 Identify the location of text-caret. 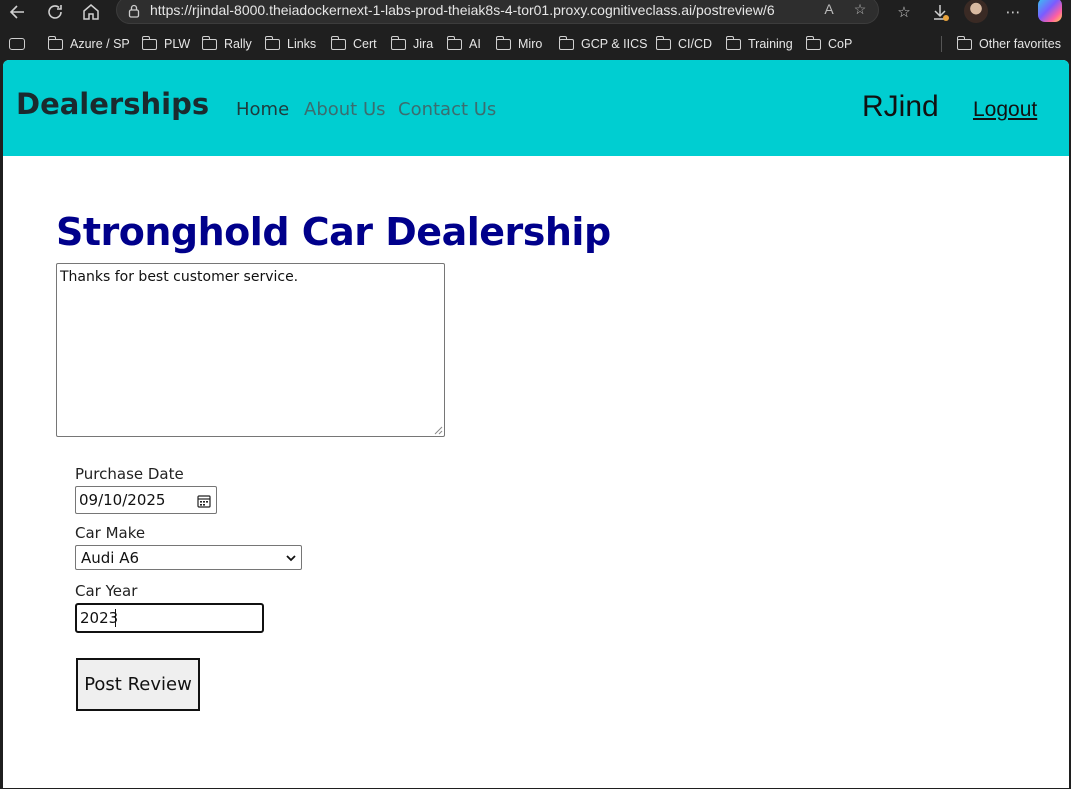
(115, 618).